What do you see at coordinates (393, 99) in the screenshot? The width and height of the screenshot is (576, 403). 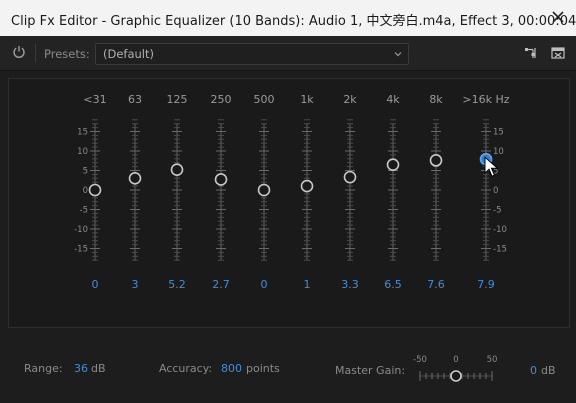 I see `band-label: 4k` at bounding box center [393, 99].